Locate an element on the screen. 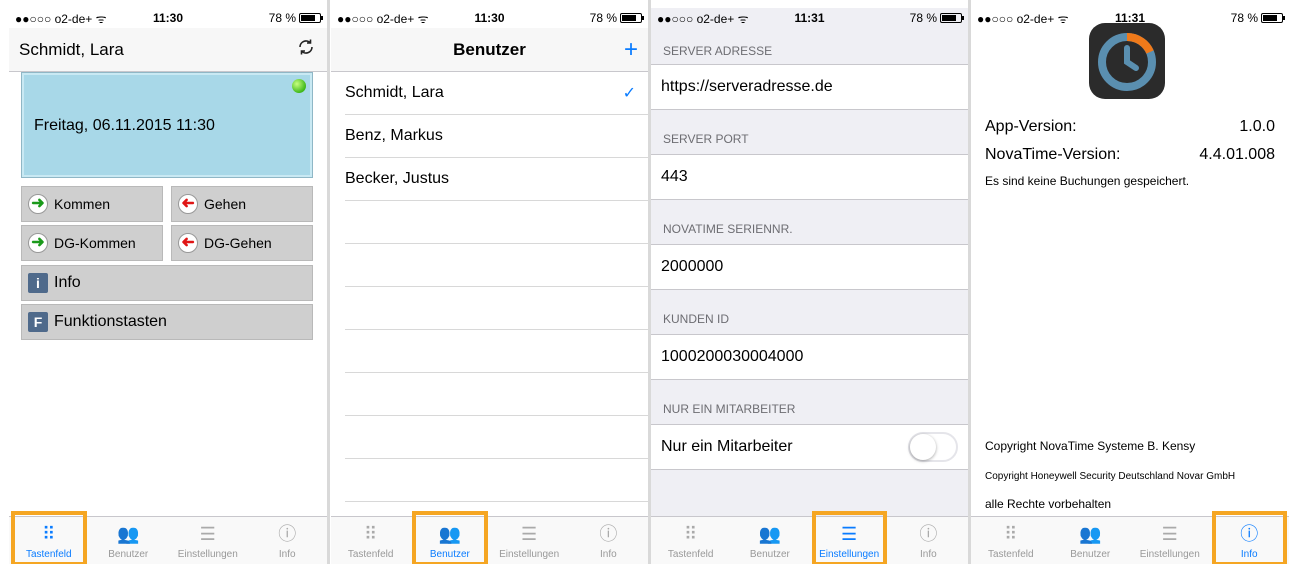 The width and height of the screenshot is (1289, 564). app-version-label: App-Version: is located at coordinates (1031, 126).